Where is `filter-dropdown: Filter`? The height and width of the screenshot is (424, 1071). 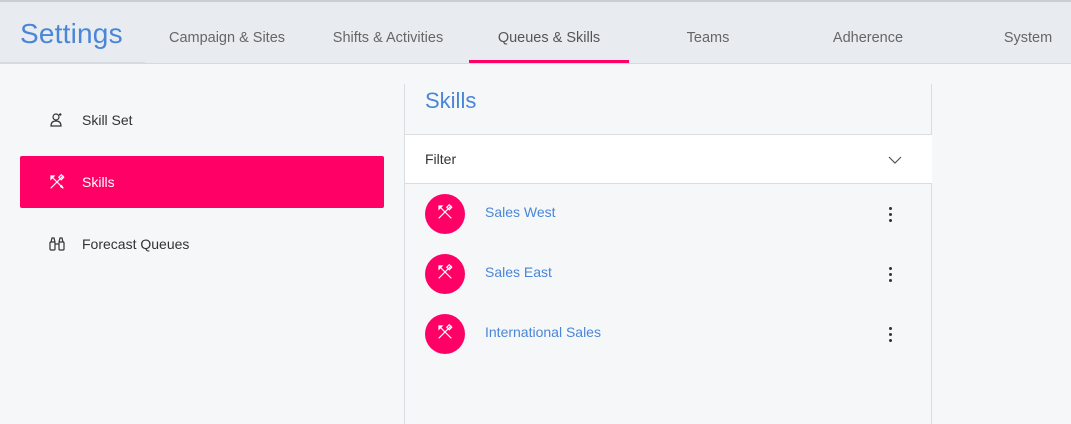
filter-dropdown: Filter is located at coordinates (668, 159).